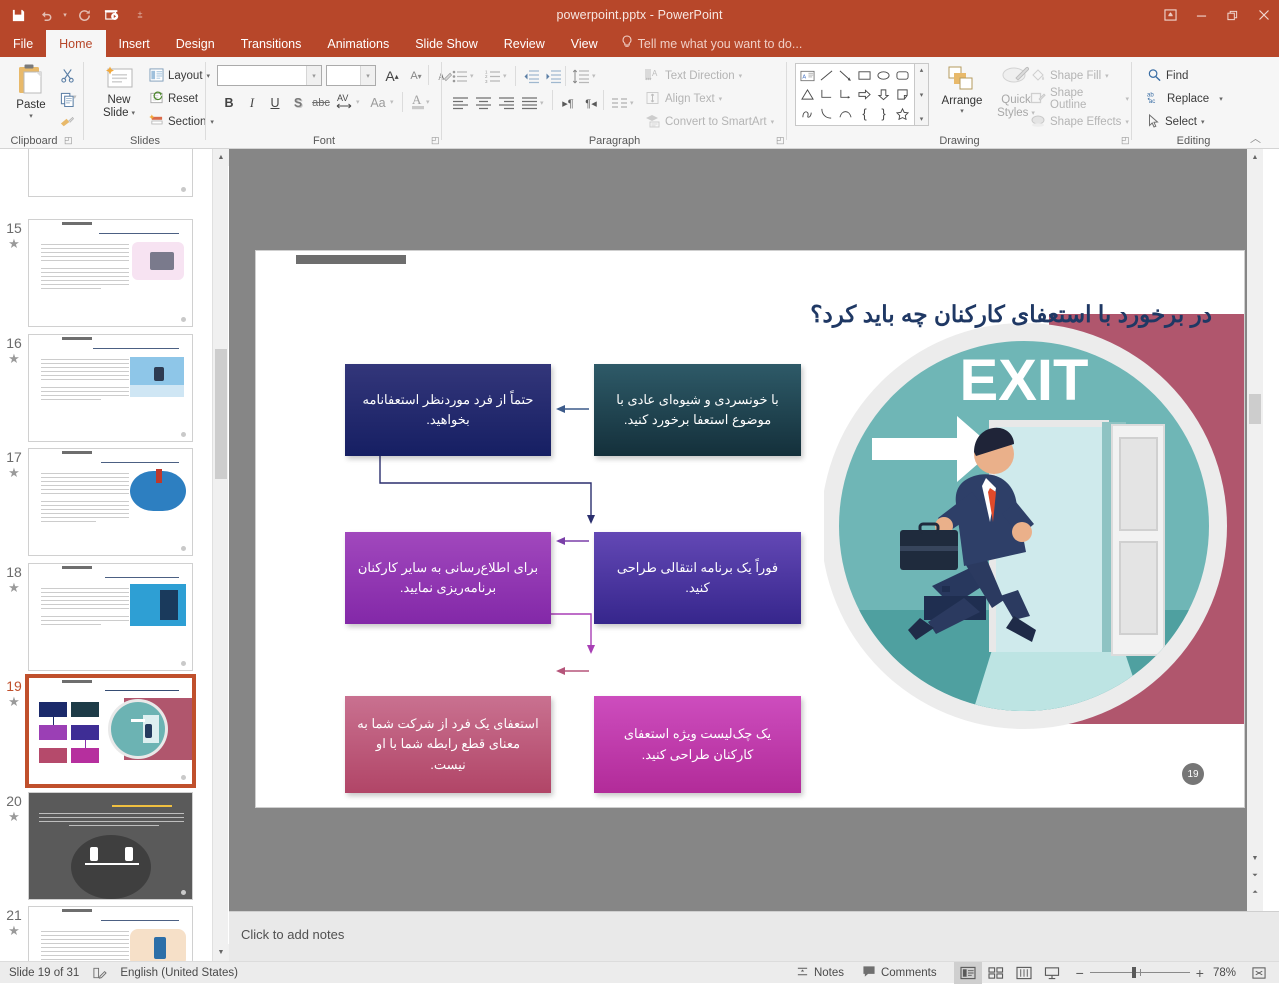  Describe the element at coordinates (298, 103) in the screenshot. I see `text-shadow-button: S` at that location.